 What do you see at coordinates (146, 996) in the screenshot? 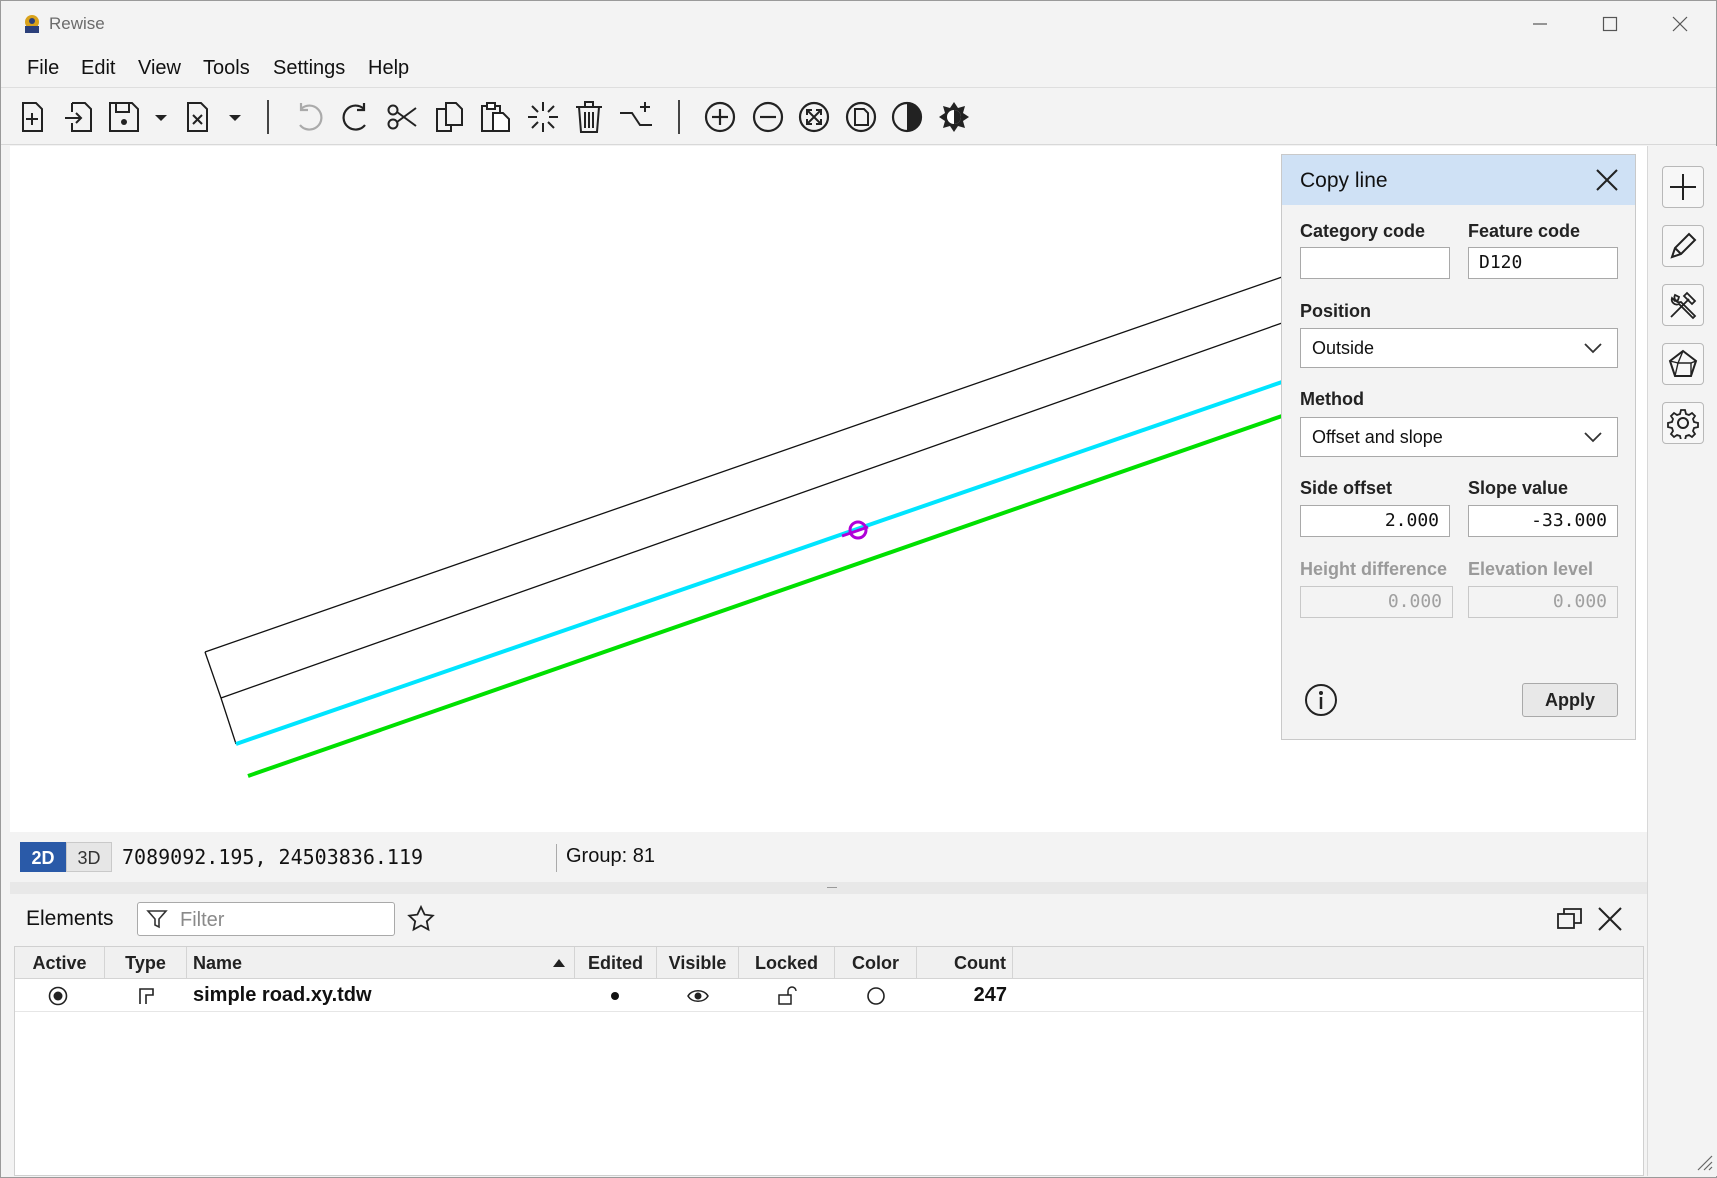
I see `line-type-icon` at bounding box center [146, 996].